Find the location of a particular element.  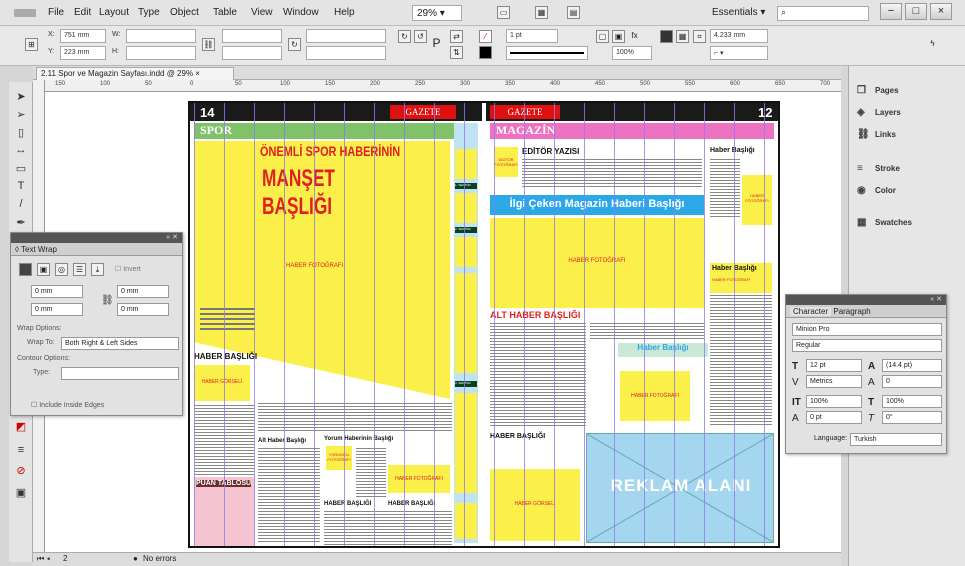

skew-field: 0° is located at coordinates (912, 417).